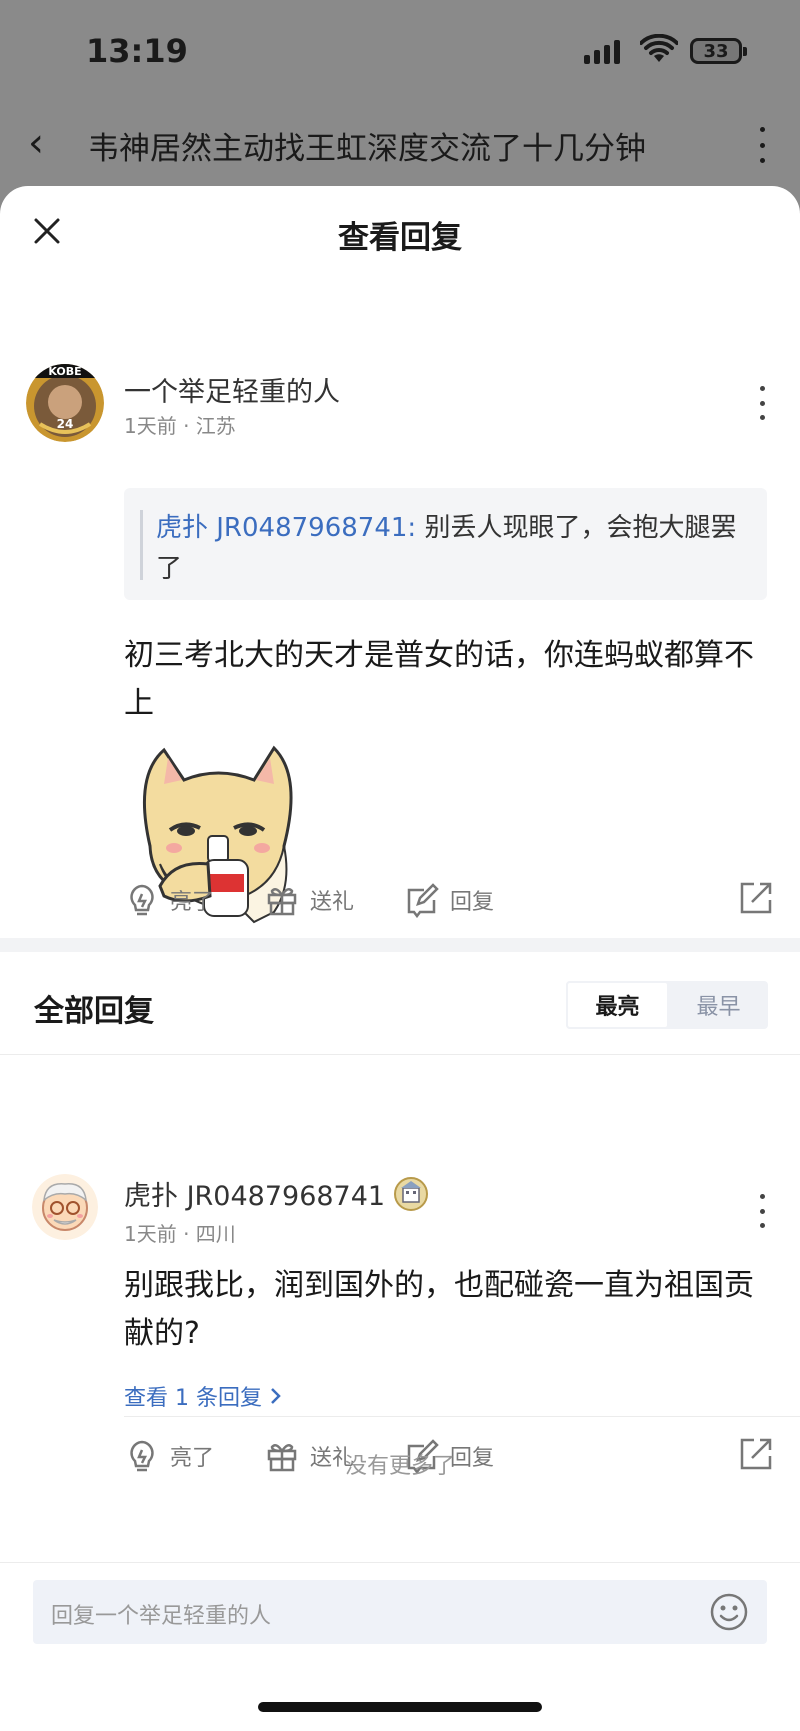 This screenshot has height=1731, width=800. I want to click on reply-author: 虎扑 JR0487968741, so click(276, 1193).